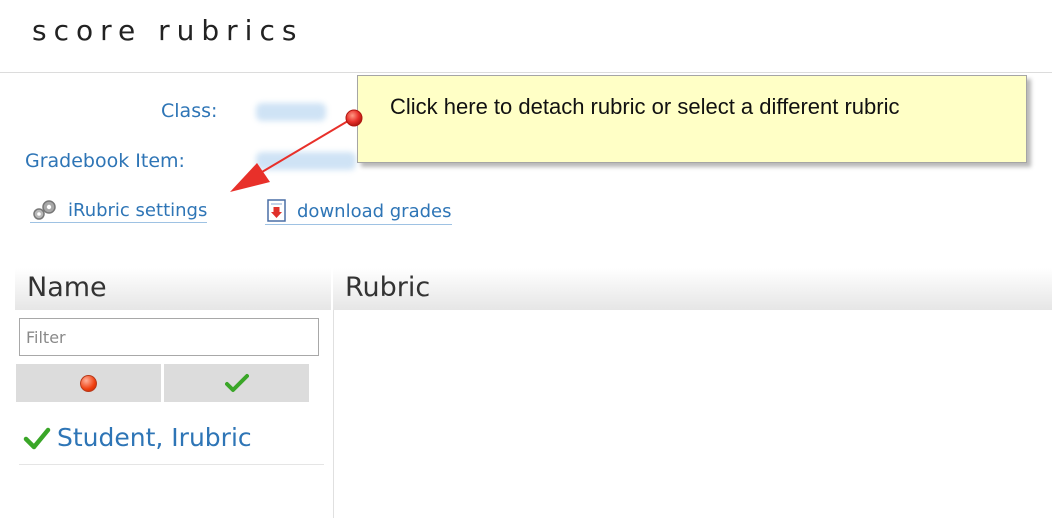 The image size is (1052, 518). I want to click on filter-graded-button, so click(236, 383).